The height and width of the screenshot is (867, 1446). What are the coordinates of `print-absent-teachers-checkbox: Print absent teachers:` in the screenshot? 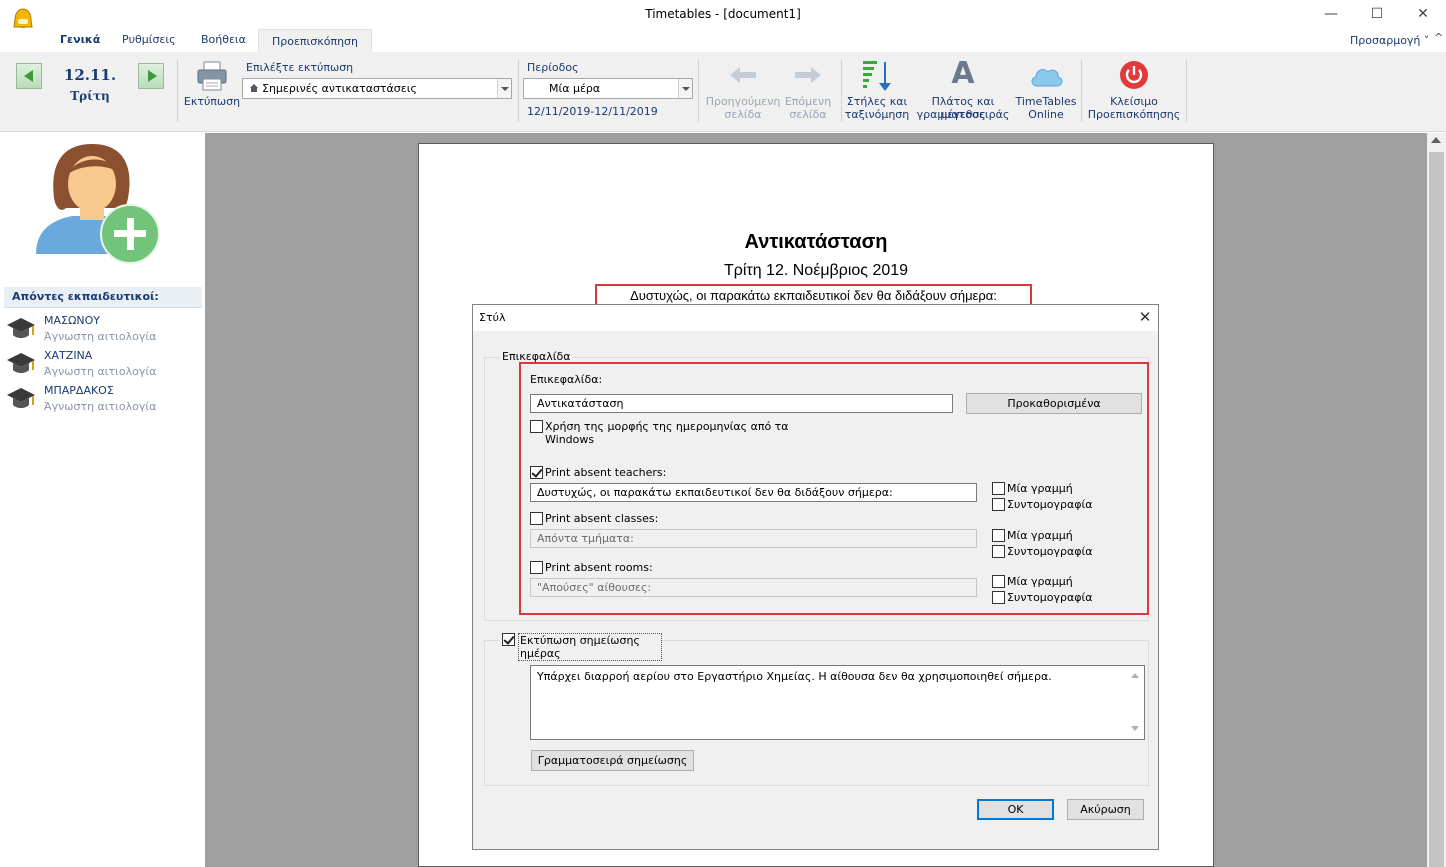 It's located at (630, 473).